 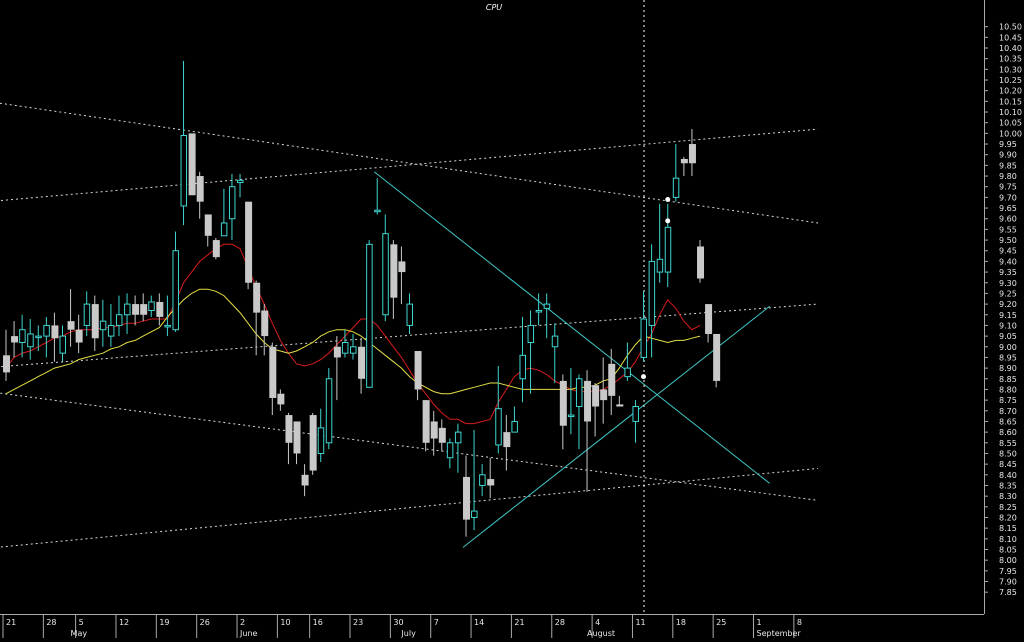 I want to click on y-tick-label-20: 8.85, so click(x=1008, y=379).